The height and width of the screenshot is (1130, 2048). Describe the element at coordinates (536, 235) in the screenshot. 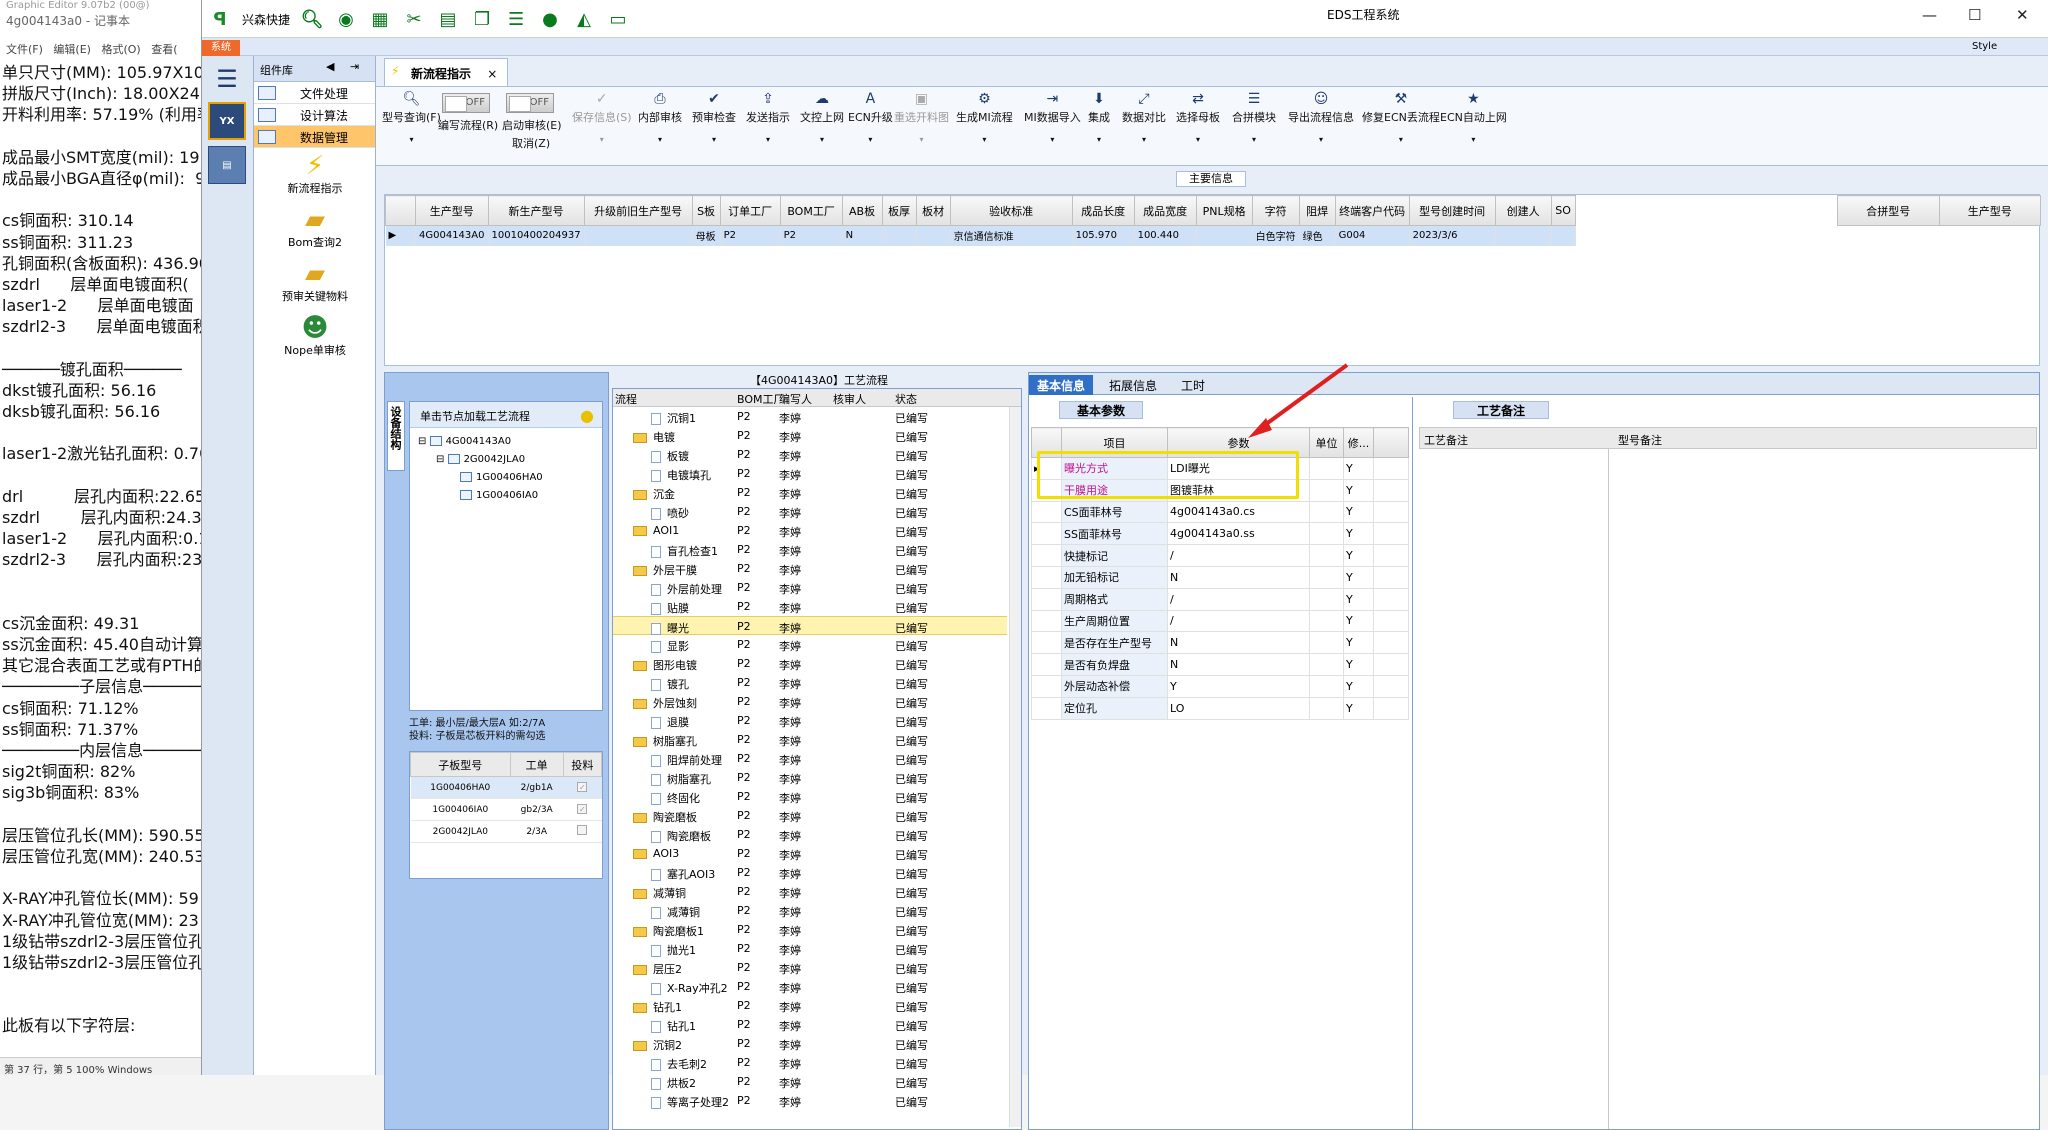

I see `cell-main-1: 10010400204937` at that location.